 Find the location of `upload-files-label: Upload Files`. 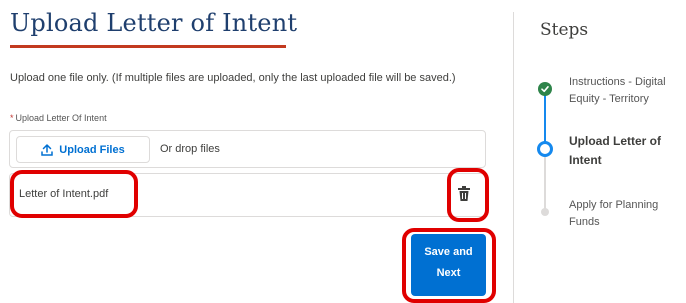

upload-files-label: Upload Files is located at coordinates (92, 149).